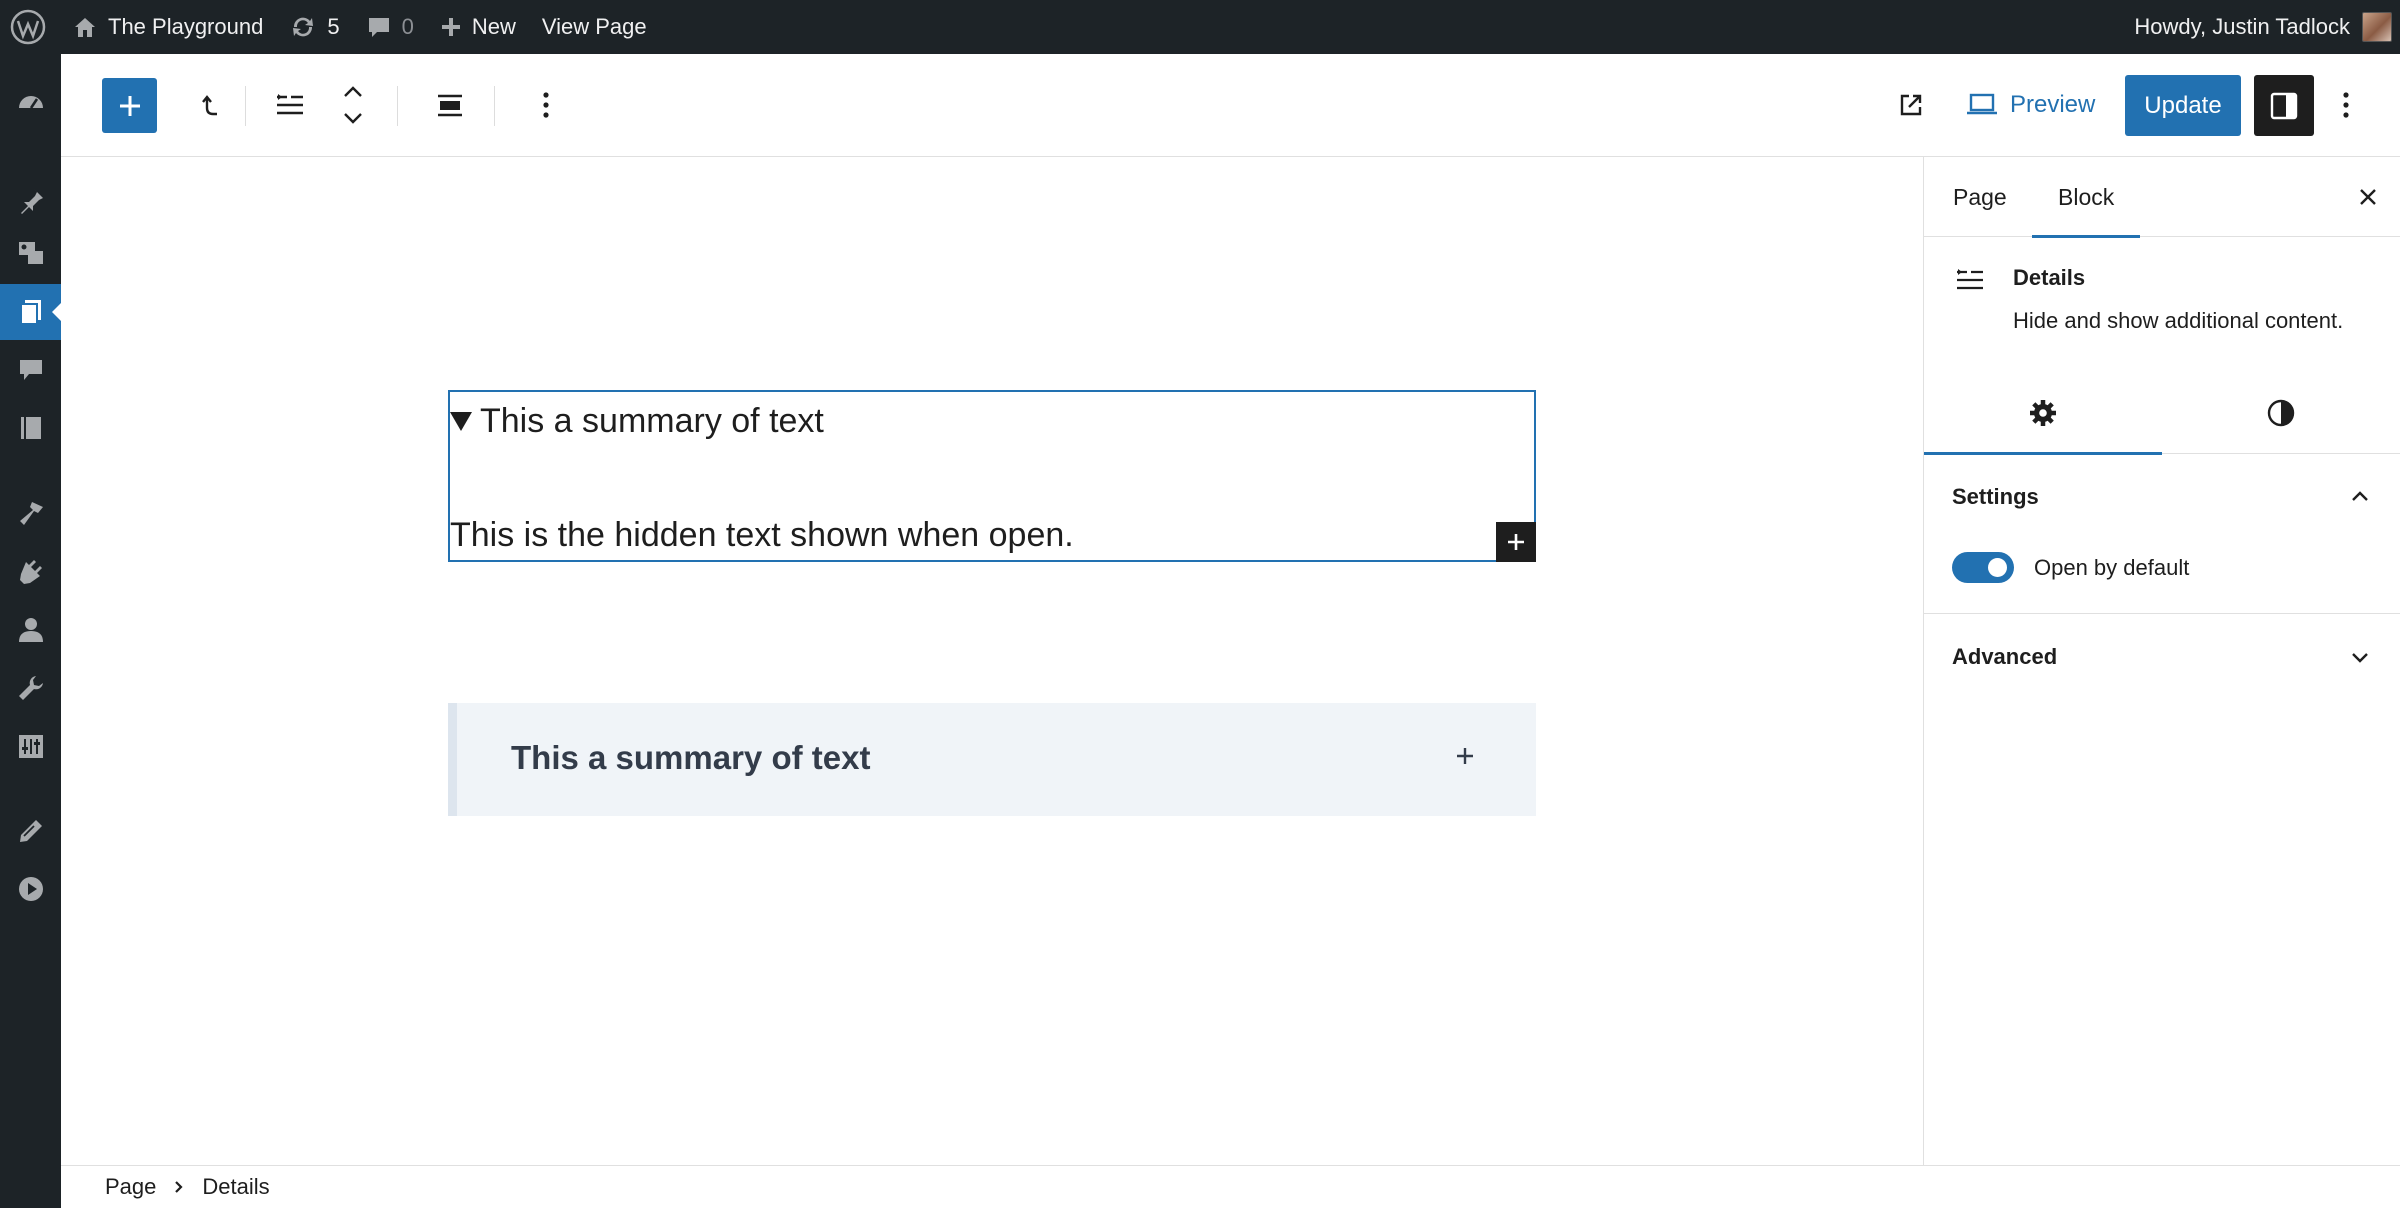  I want to click on comments-link: 0, so click(390, 27).